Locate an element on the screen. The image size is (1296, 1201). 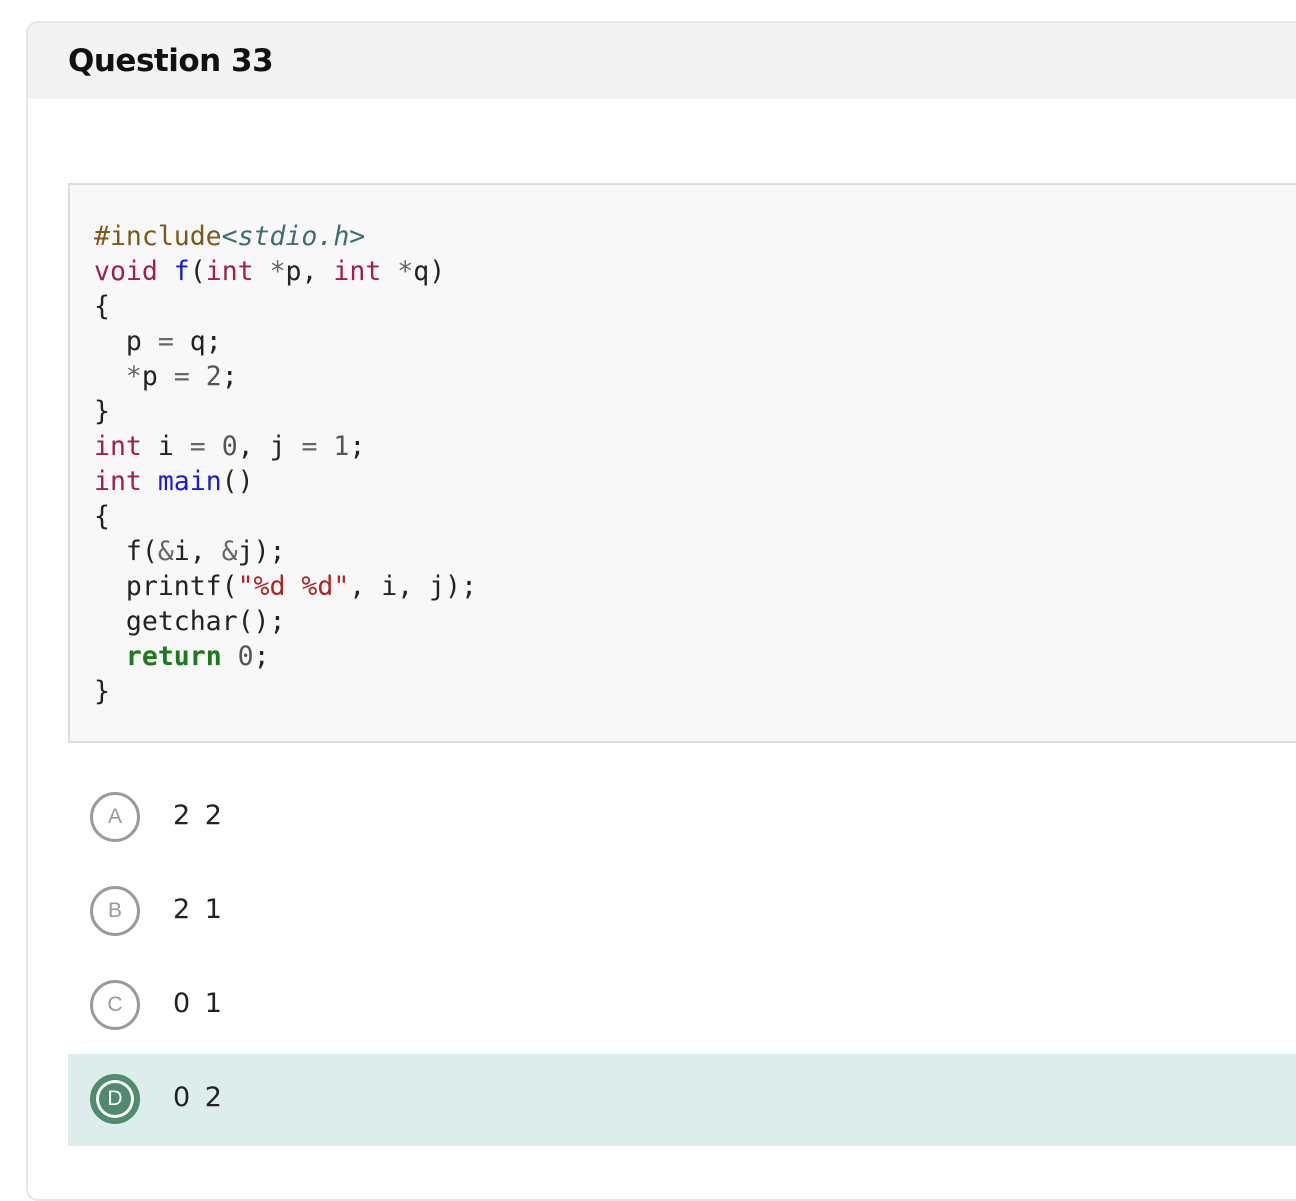
option-letter-circle-selected: D is located at coordinates (115, 1099).